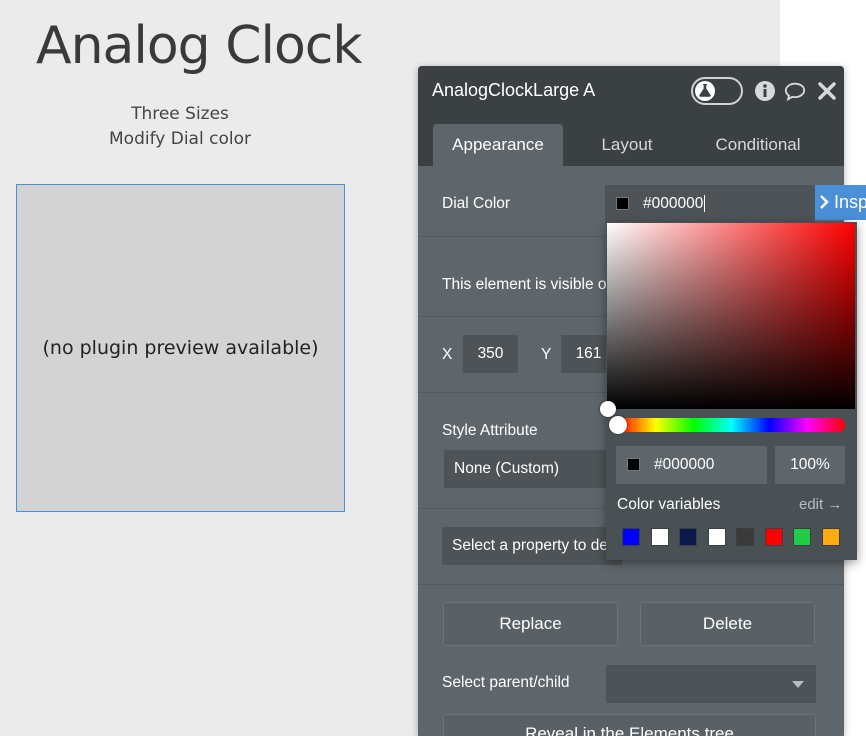  Describe the element at coordinates (710, 204) in the screenshot. I see `dial-color-input: #000000` at that location.